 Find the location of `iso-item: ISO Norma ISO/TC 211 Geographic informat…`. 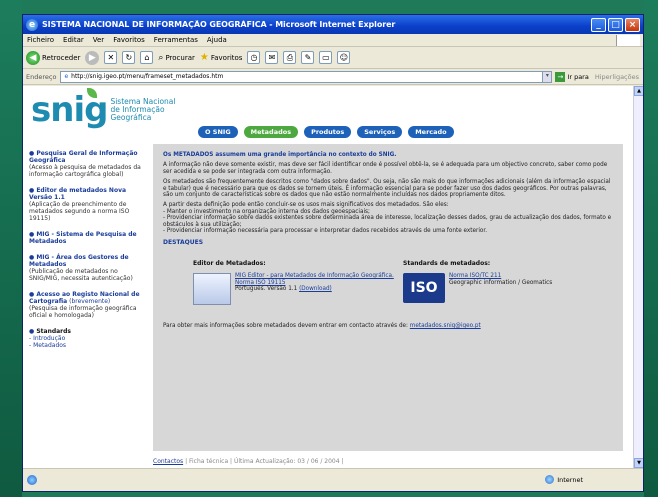

iso-item: ISO Norma ISO/TC 211 Geographic informat… is located at coordinates (508, 288).